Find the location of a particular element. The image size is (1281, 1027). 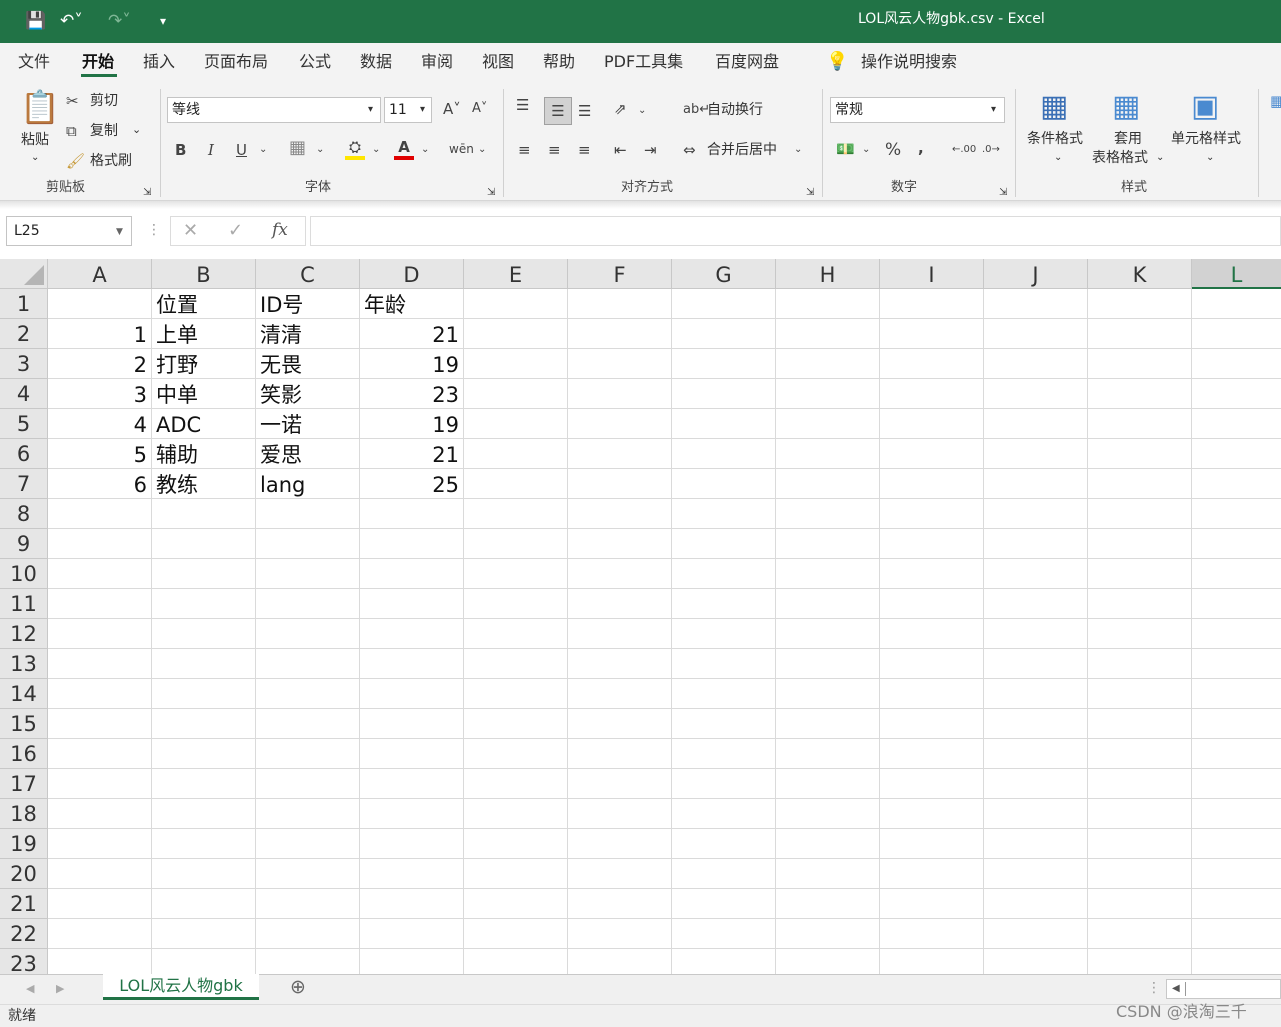

cell-c10 is located at coordinates (308, 574).